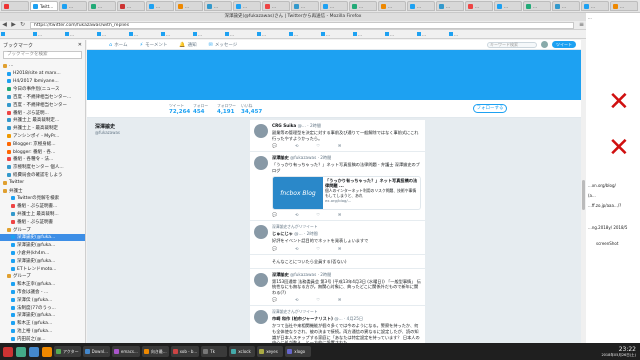  Describe the element at coordinates (13, 25) in the screenshot. I see `forward-button: ▶` at that location.